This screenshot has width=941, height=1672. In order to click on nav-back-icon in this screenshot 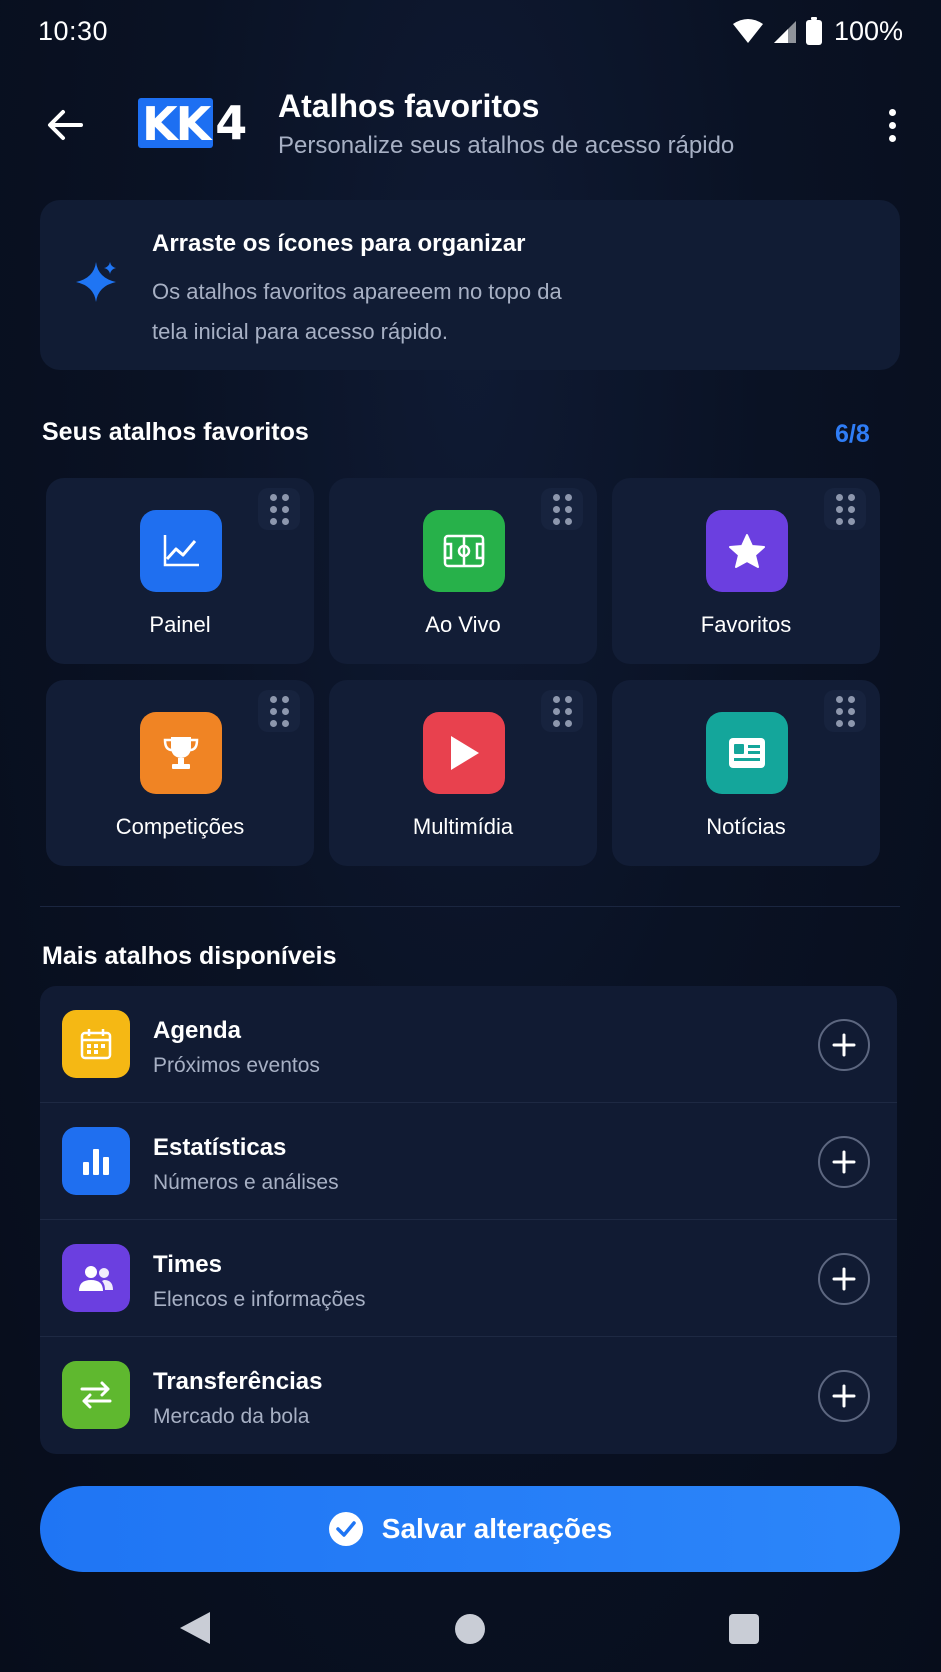, I will do `click(195, 1628)`.